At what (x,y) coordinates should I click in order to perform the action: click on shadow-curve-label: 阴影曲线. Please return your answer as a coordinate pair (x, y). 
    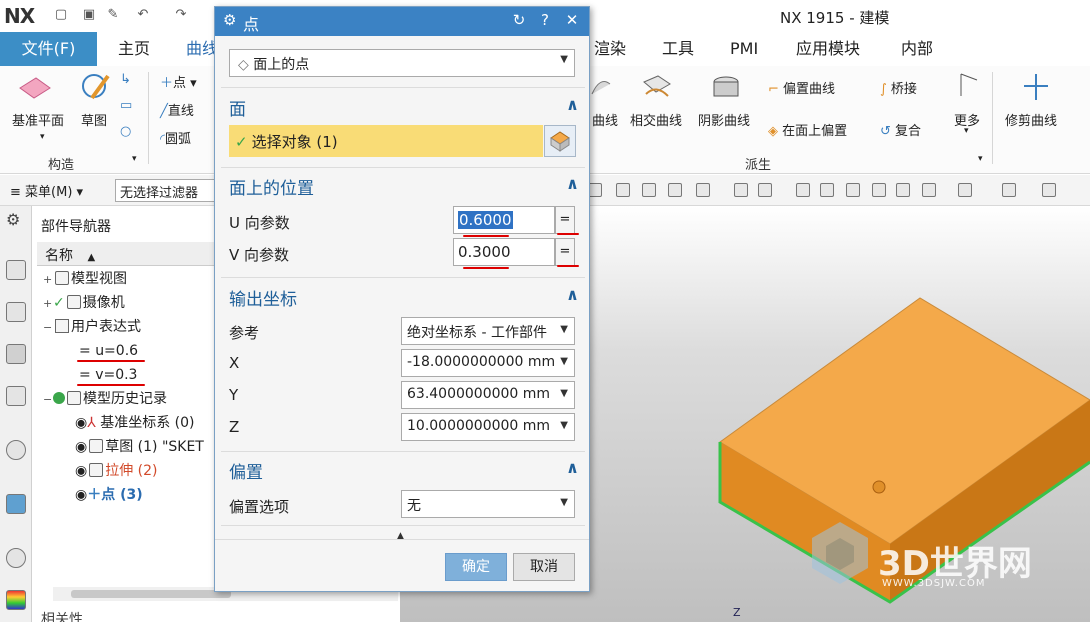
    Looking at the image, I should click on (724, 119).